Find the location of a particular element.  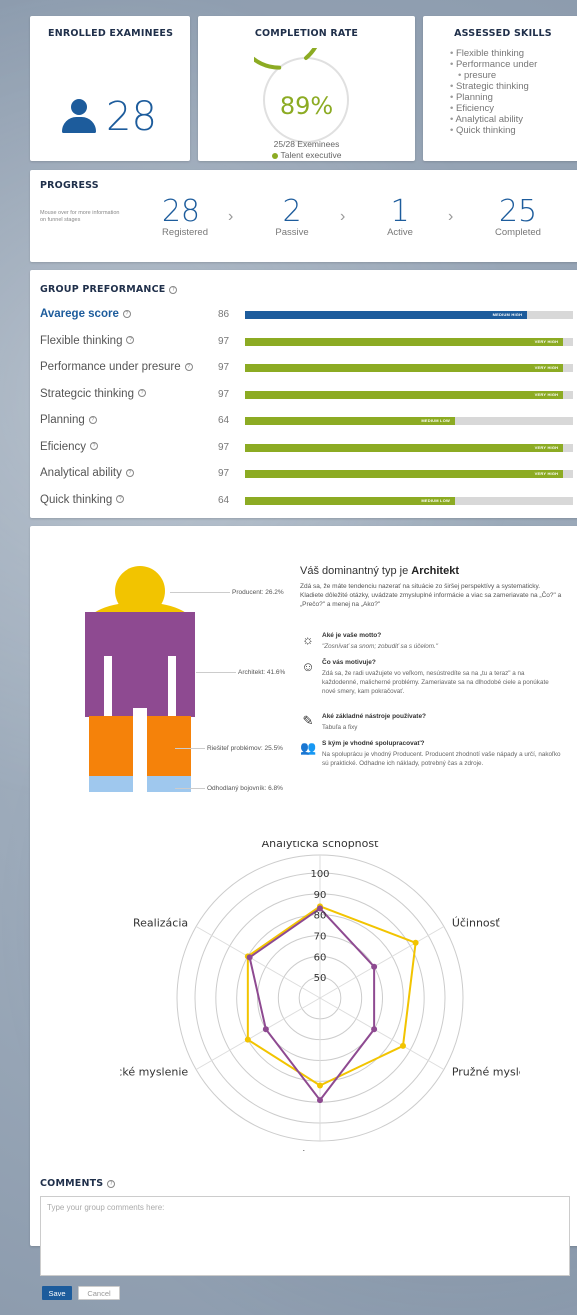

group-title: GROUP PREFORMANCE? is located at coordinates (109, 289).